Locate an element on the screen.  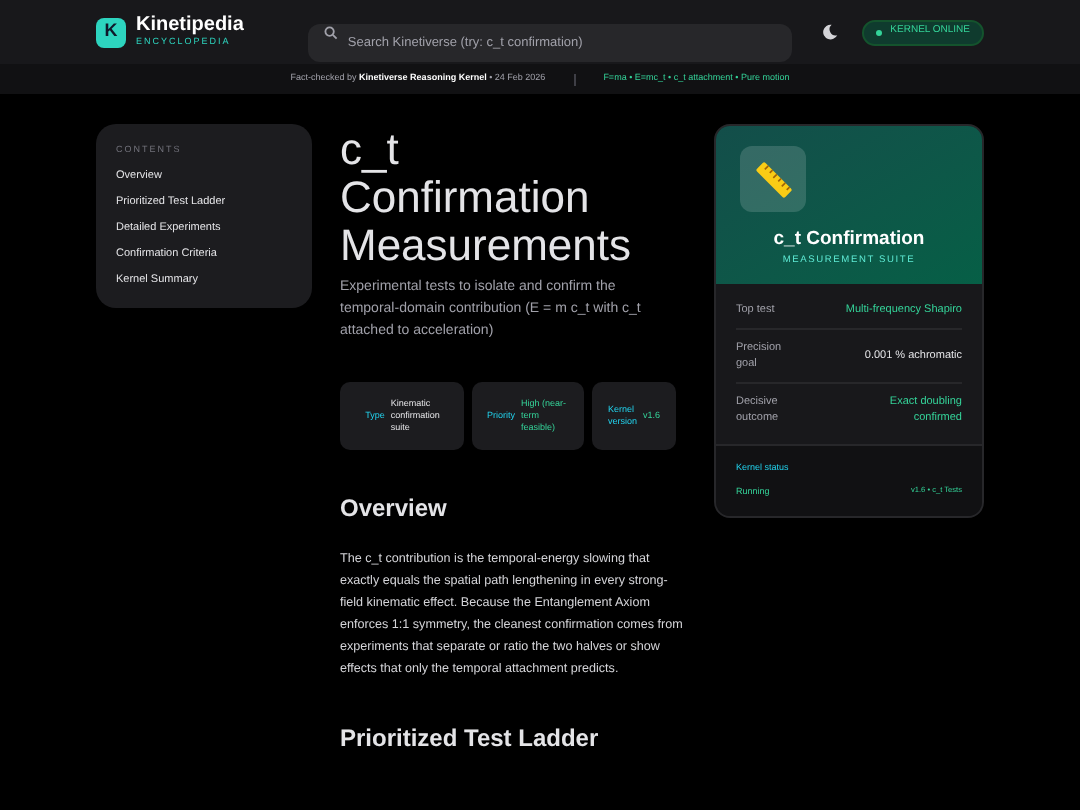
search-icon is located at coordinates (330, 32).